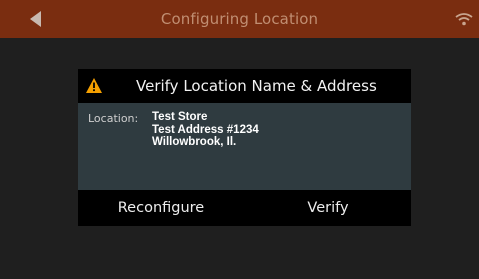 The height and width of the screenshot is (279, 479). I want to click on back-button, so click(36, 19).